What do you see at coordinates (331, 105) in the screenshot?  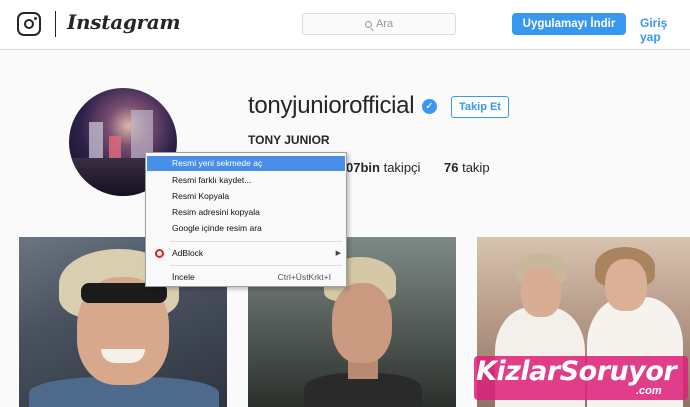 I see `profile-username: tonyjuniorofficial` at bounding box center [331, 105].